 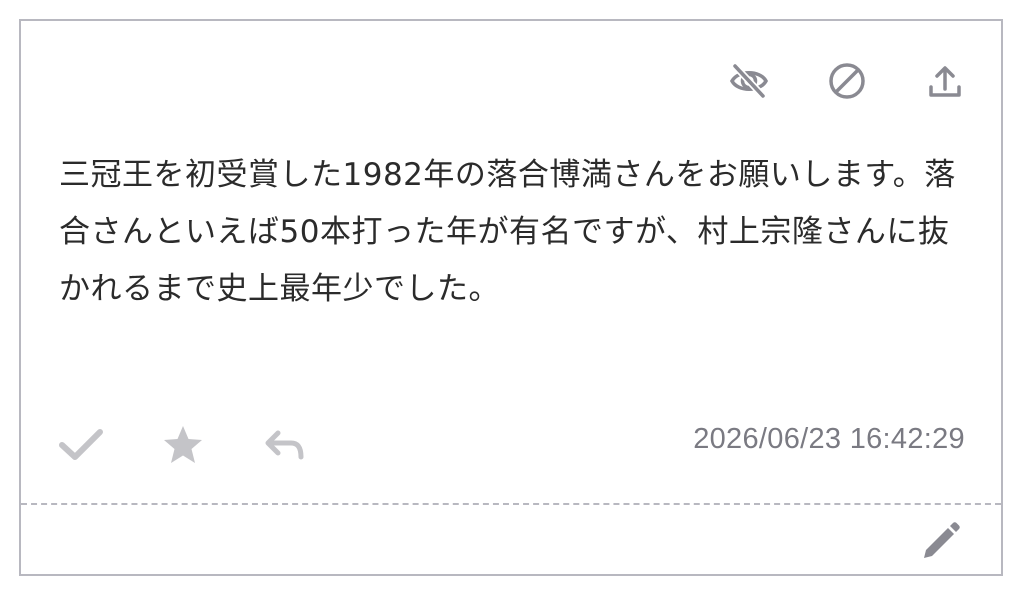 I want to click on reply-icon, so click(x=284, y=445).